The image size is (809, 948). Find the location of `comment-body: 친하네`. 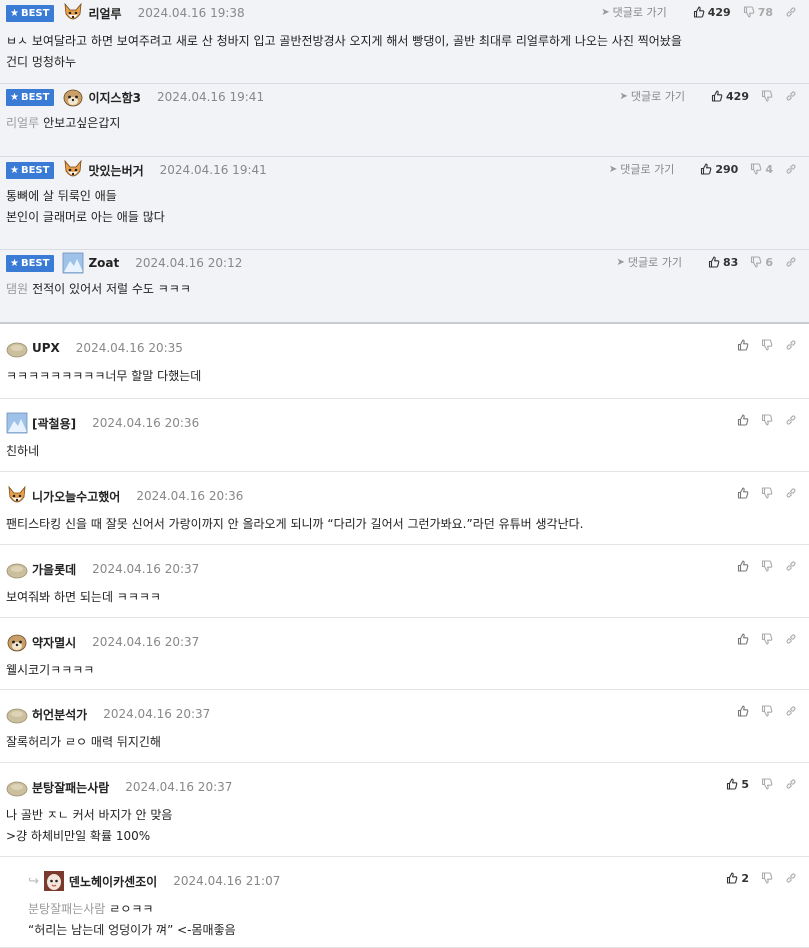

comment-body: 친하네 is located at coordinates (402, 451).